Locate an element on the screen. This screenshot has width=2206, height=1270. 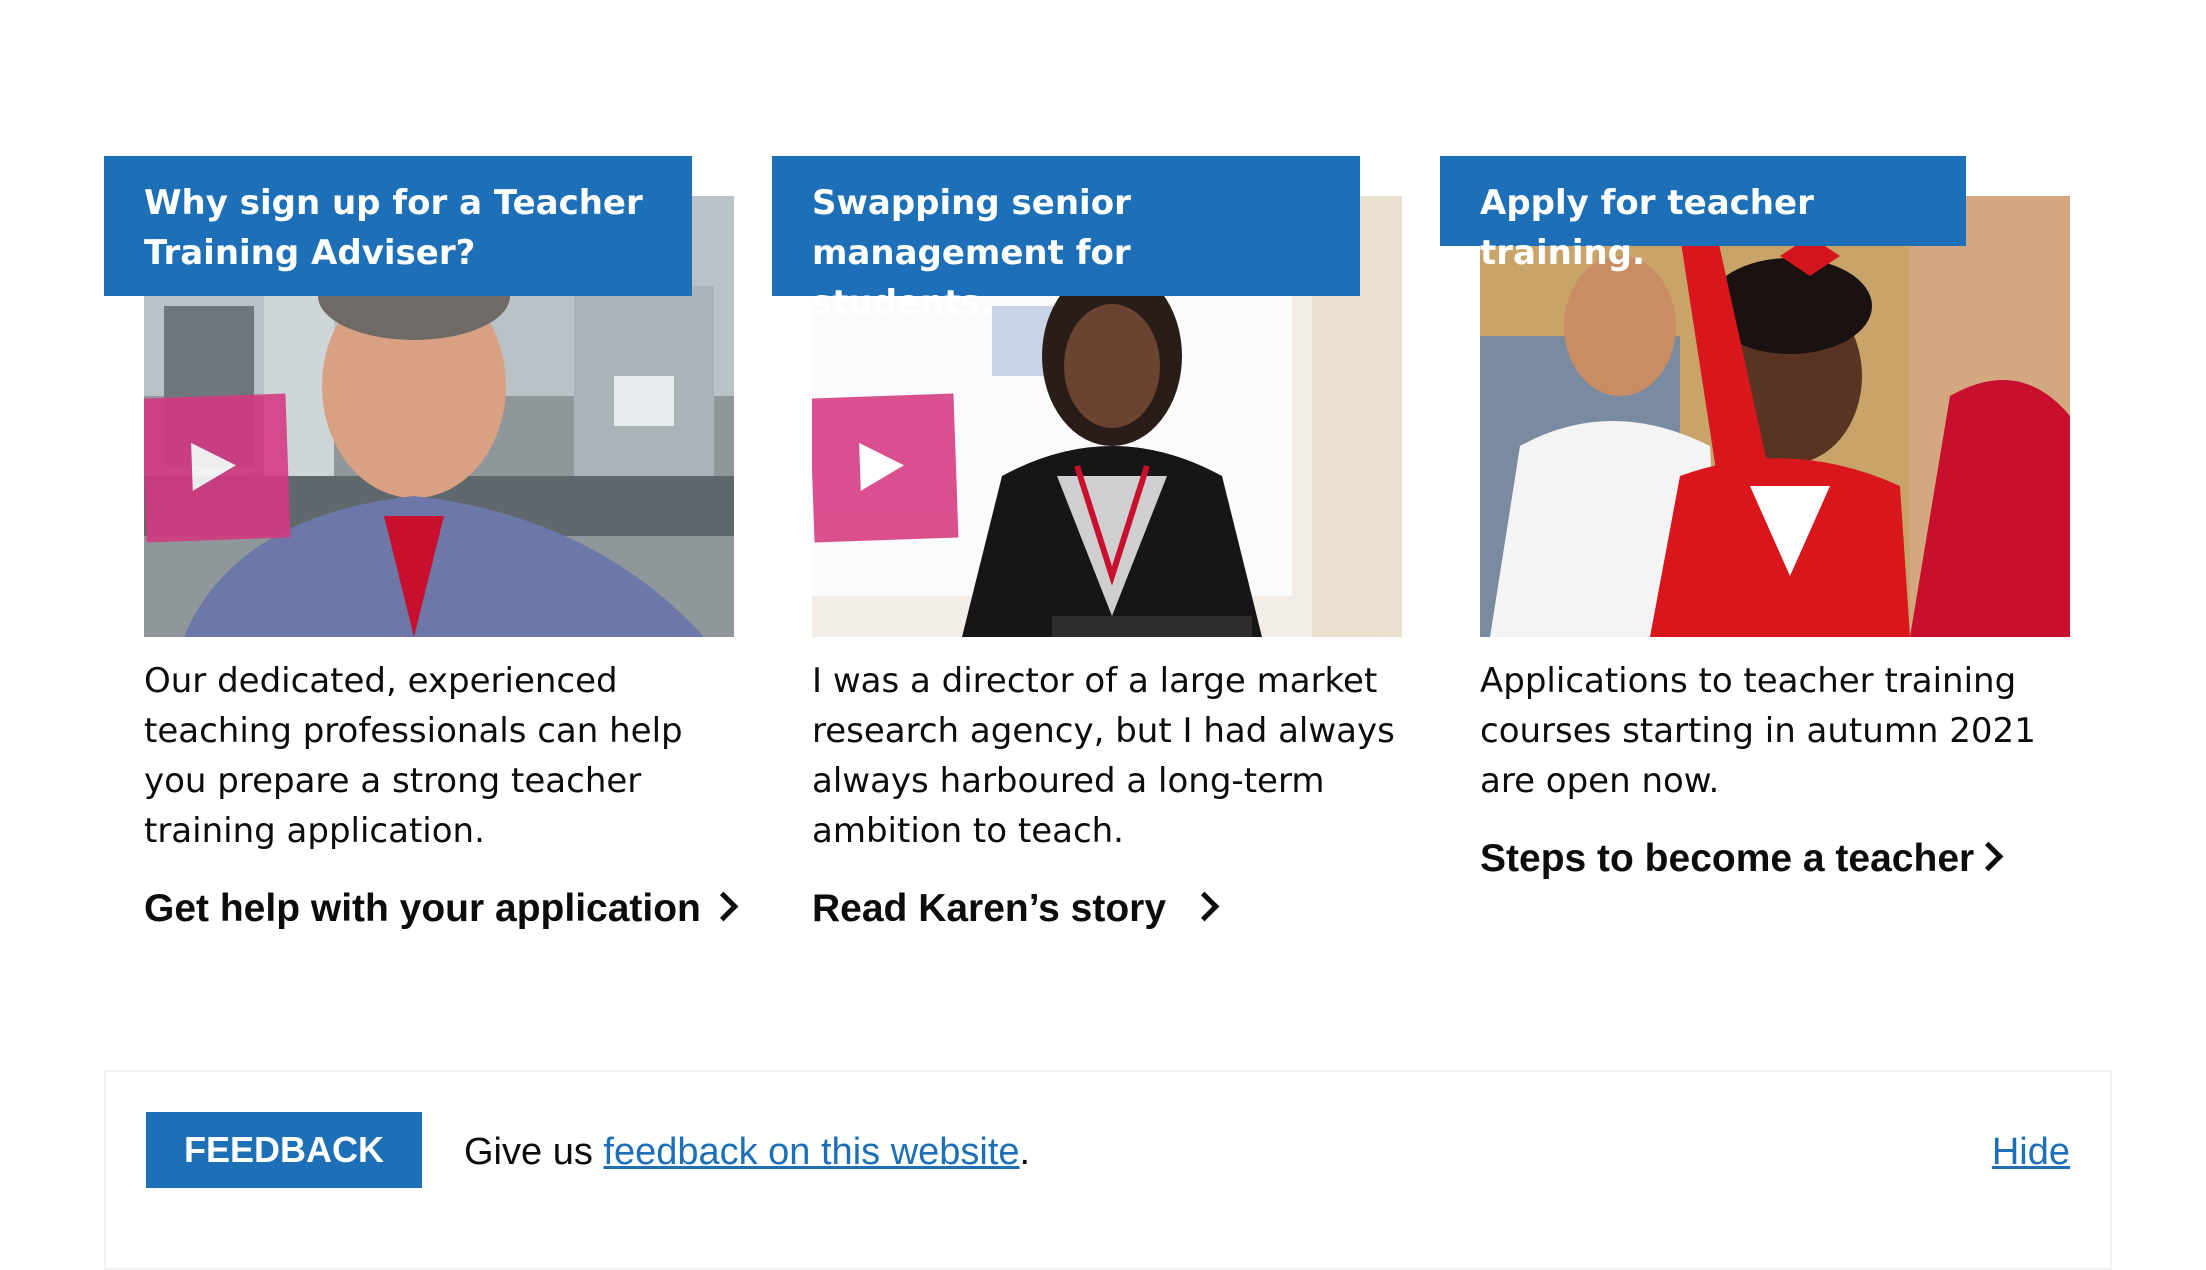
link-label: Read Karen’s story is located at coordinates (989, 908).